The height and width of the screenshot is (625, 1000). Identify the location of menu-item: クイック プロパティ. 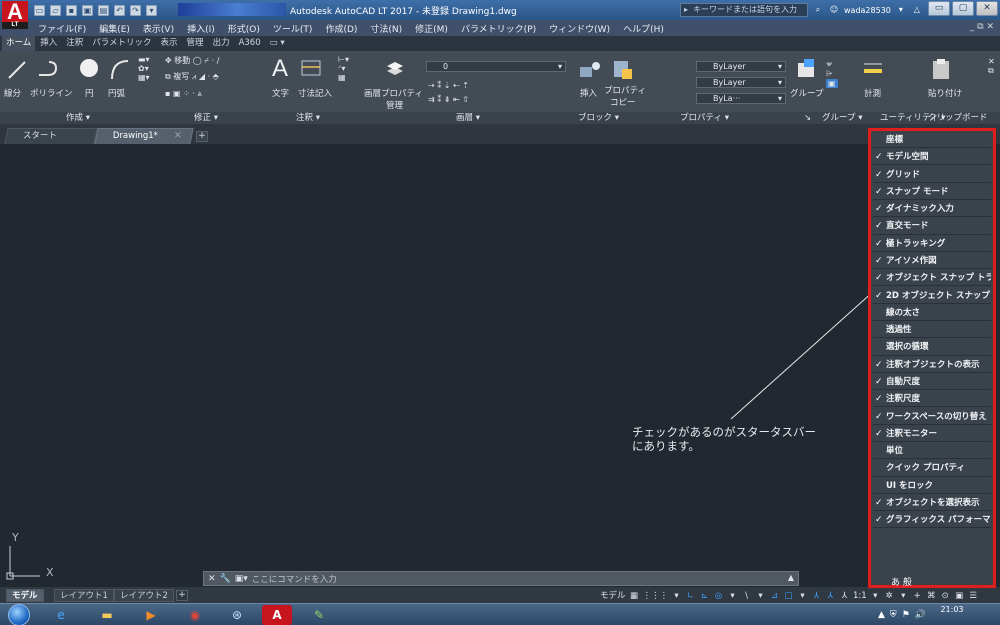
(932, 469).